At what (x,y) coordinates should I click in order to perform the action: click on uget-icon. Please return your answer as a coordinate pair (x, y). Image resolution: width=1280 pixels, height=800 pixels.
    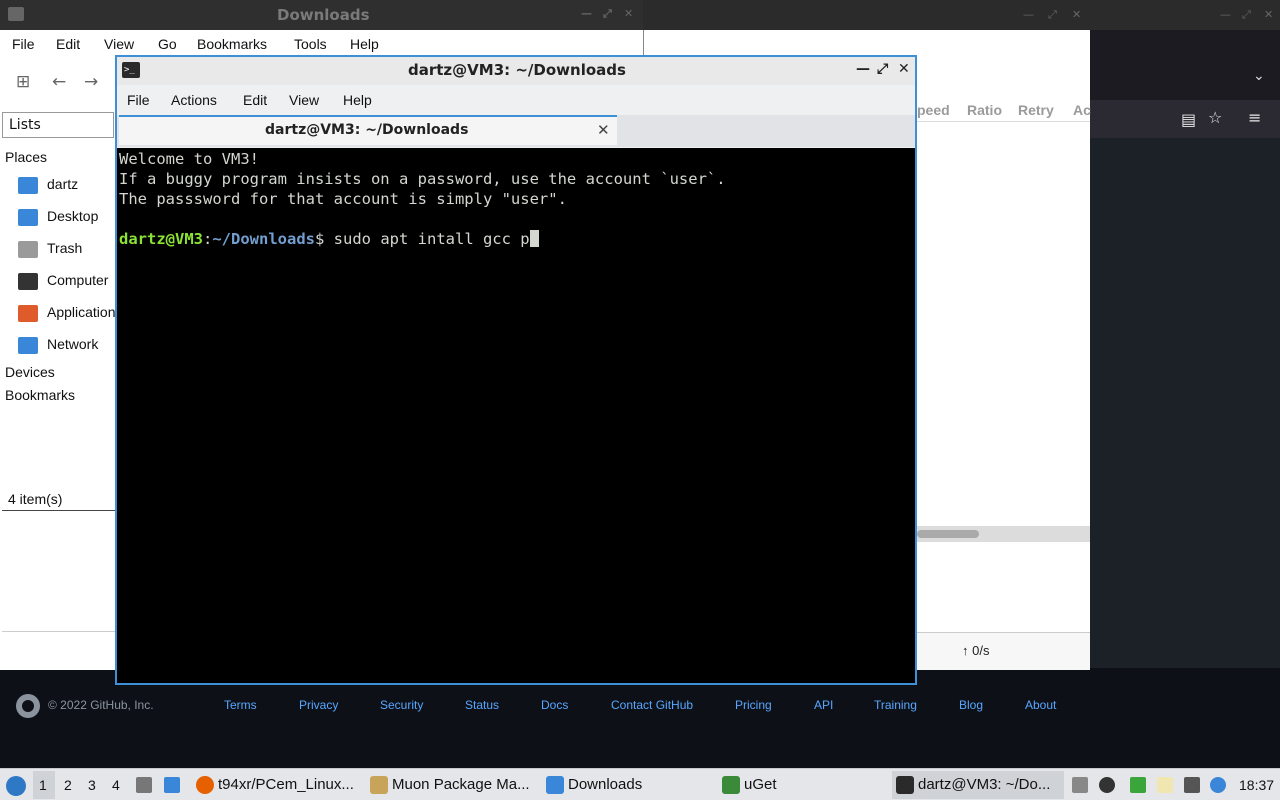
    Looking at the image, I should click on (731, 785).